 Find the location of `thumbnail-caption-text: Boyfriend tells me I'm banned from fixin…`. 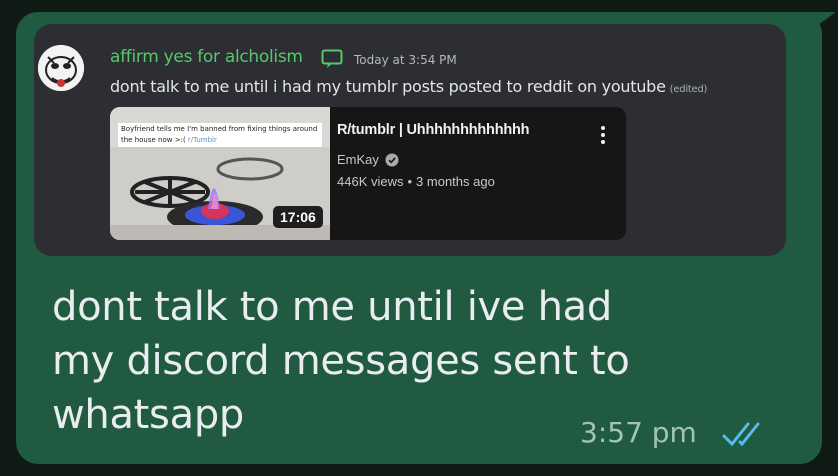

thumbnail-caption-text: Boyfriend tells me I'm banned from fixin… is located at coordinates (219, 134).